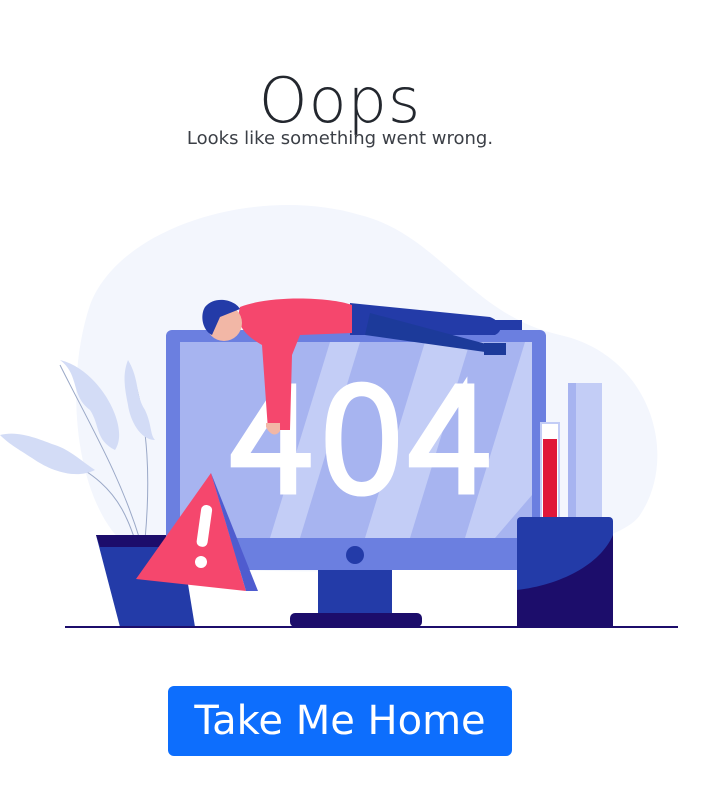  I want to click on take-me-home-button: Take Me Home, so click(340, 721).